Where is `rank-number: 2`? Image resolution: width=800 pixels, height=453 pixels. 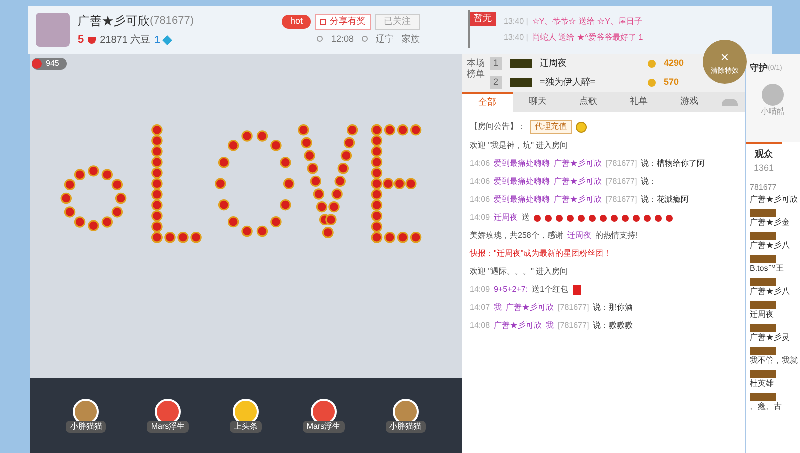 rank-number: 2 is located at coordinates (496, 83).